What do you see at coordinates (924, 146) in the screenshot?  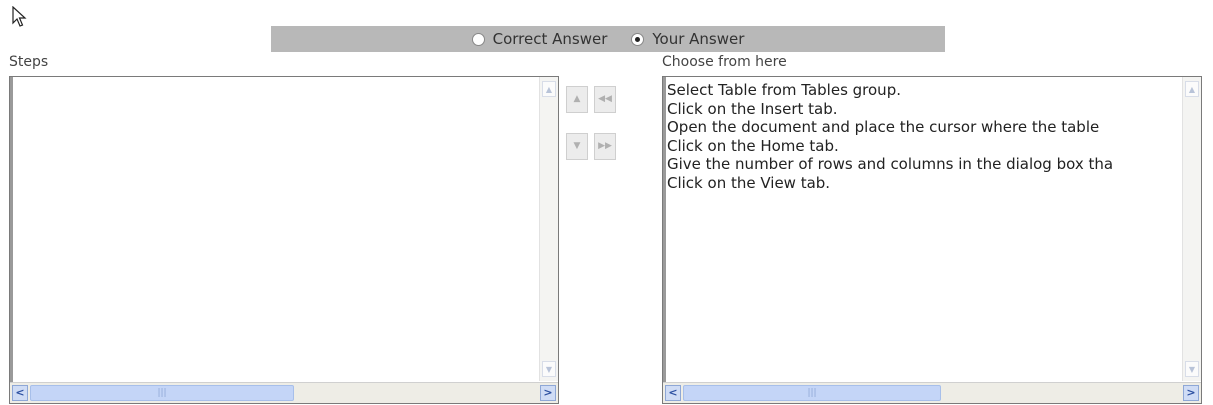 I see `list-item: Click on the Home tab.` at bounding box center [924, 146].